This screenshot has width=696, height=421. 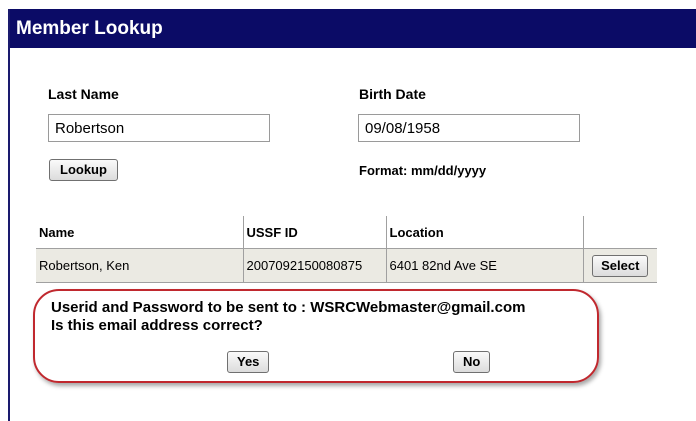 What do you see at coordinates (314, 265) in the screenshot?
I see `cell-ussf-id: 2007092150080875` at bounding box center [314, 265].